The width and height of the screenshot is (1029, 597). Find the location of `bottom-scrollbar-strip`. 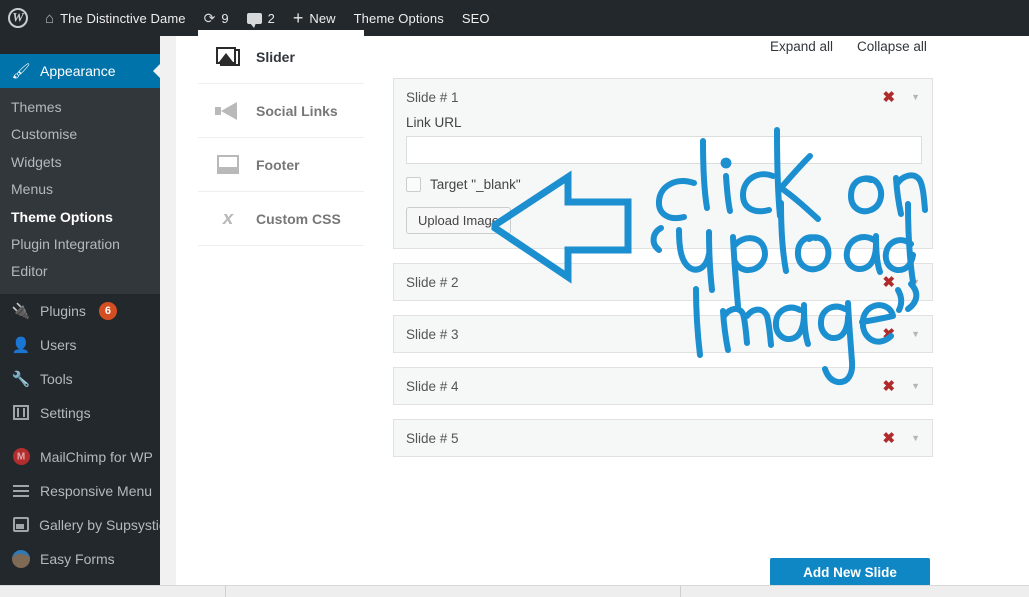

bottom-scrollbar-strip is located at coordinates (514, 591).